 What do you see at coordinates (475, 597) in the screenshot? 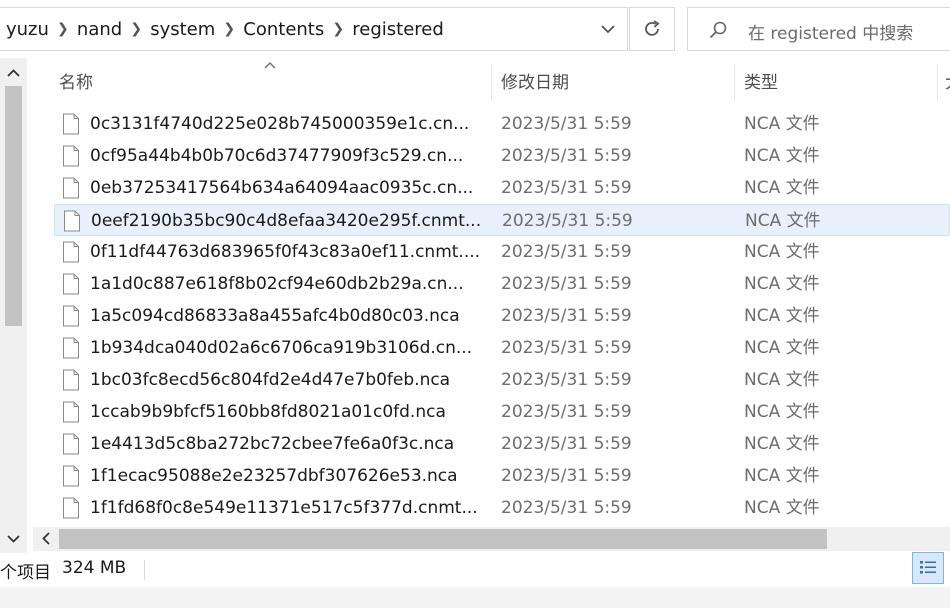
I see `window-bottom-edge` at bounding box center [475, 597].